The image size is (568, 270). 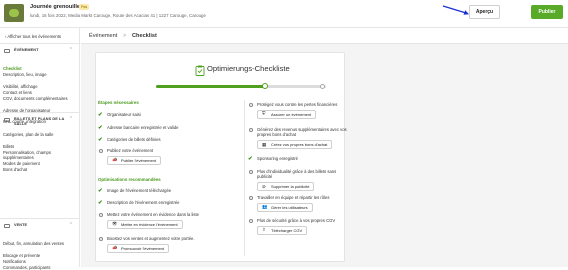 I want to click on action-label: Gérer les utilisateurs, so click(x=289, y=207).